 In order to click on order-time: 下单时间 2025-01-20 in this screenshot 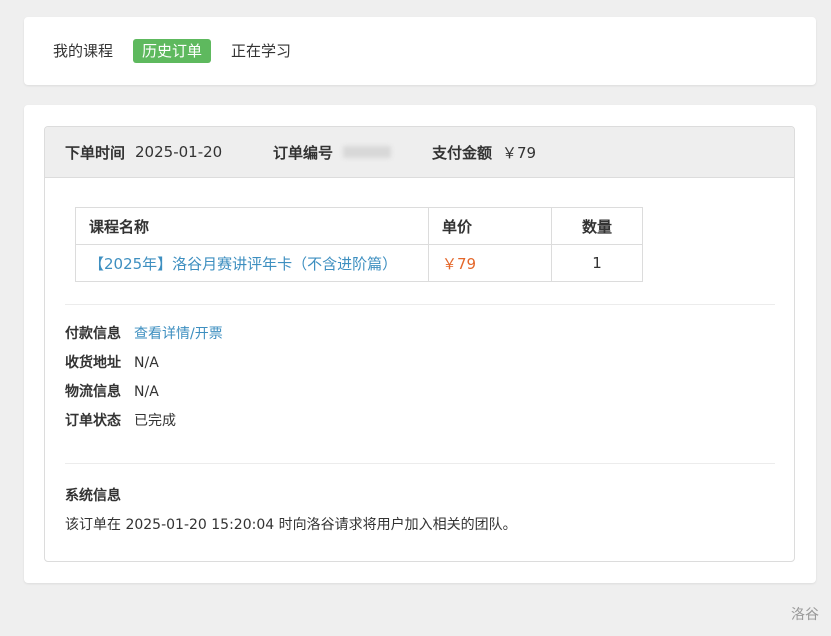, I will do `click(169, 152)`.